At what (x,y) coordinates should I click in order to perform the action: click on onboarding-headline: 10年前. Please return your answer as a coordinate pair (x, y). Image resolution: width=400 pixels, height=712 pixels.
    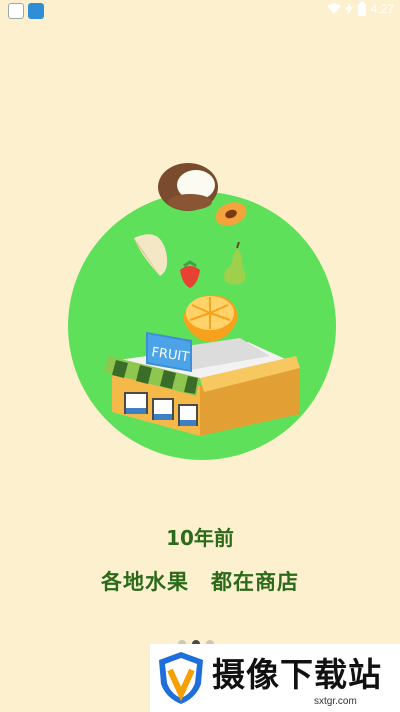
    Looking at the image, I should click on (200, 538).